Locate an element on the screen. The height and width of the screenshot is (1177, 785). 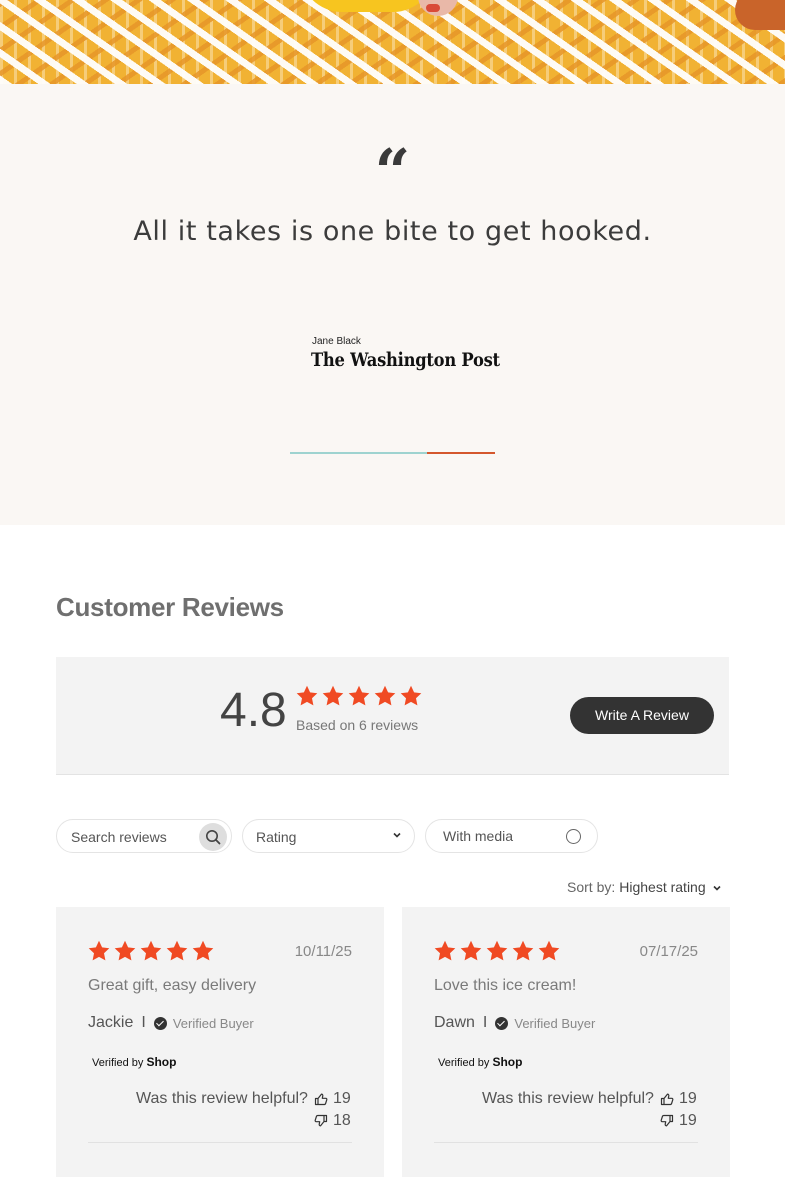
thumbs-down-button: 19 is located at coordinates (678, 1121).